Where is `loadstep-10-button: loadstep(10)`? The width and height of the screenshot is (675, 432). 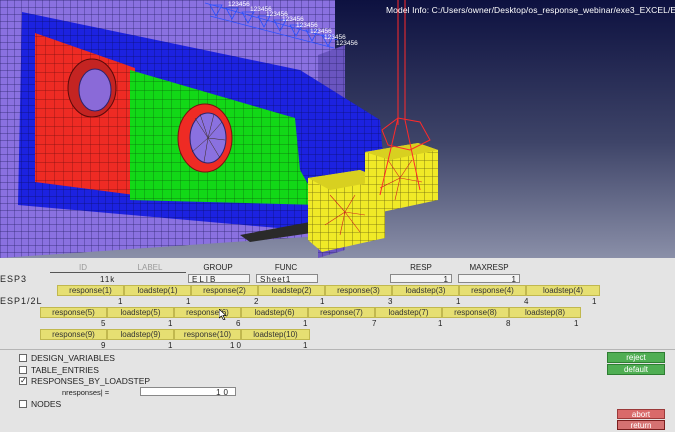
loadstep-10-button: loadstep(10) is located at coordinates (275, 334).